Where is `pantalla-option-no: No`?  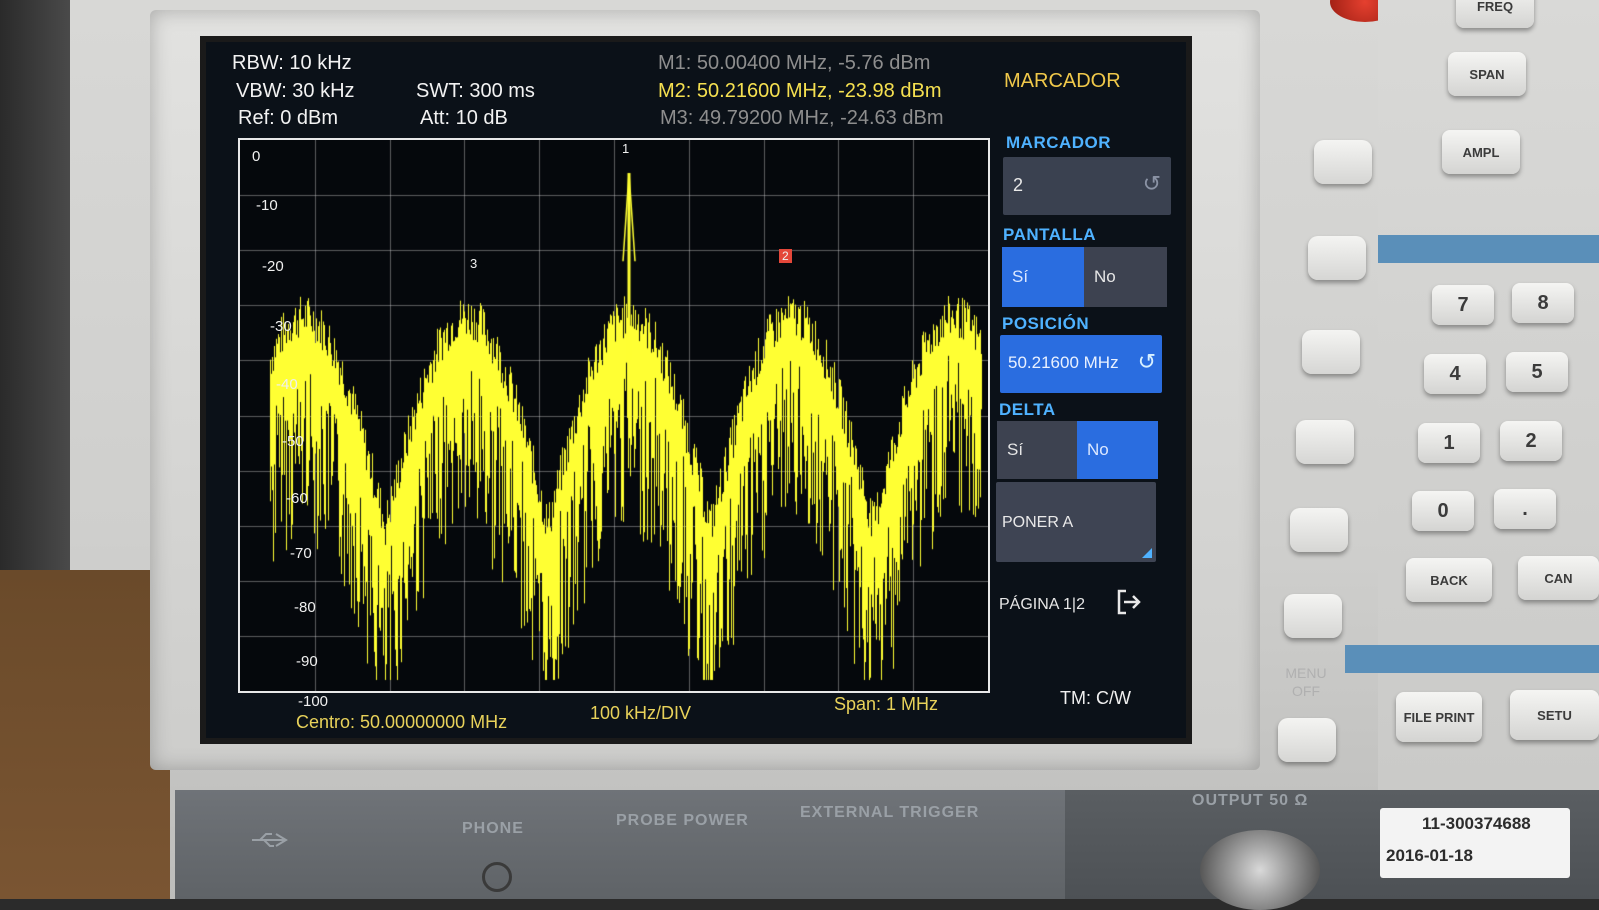
pantalla-option-no: No is located at coordinates (1125, 277).